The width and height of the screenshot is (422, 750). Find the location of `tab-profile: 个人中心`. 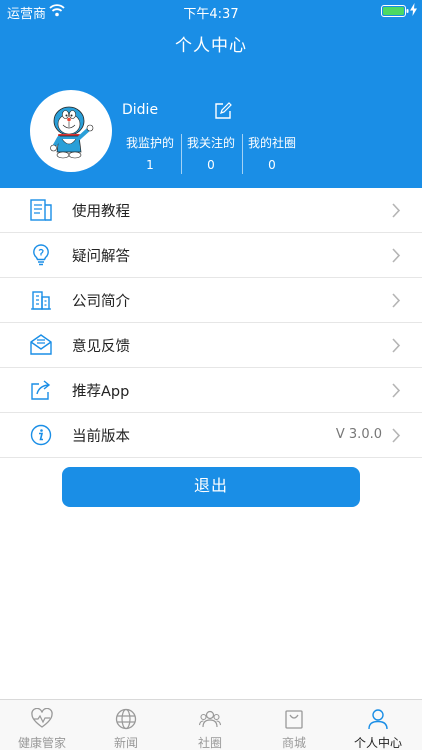

tab-profile: 个人中心 is located at coordinates (378, 725).